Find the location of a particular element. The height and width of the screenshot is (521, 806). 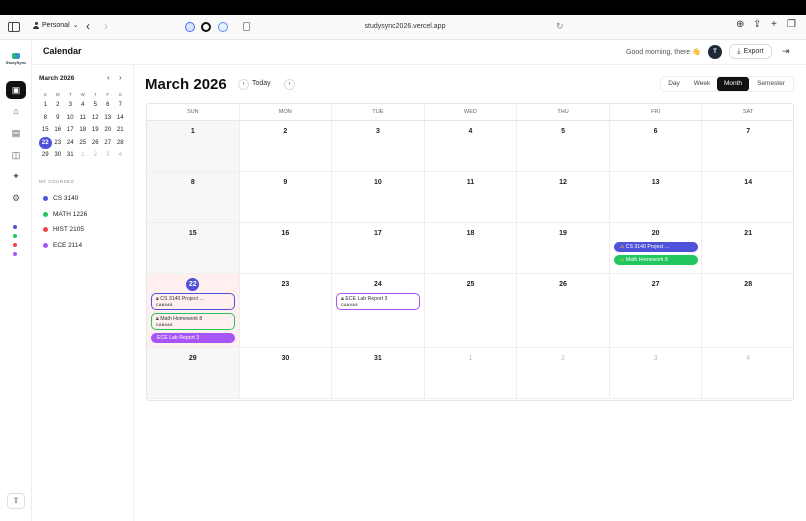

day-cell: 8 is located at coordinates (193, 197).